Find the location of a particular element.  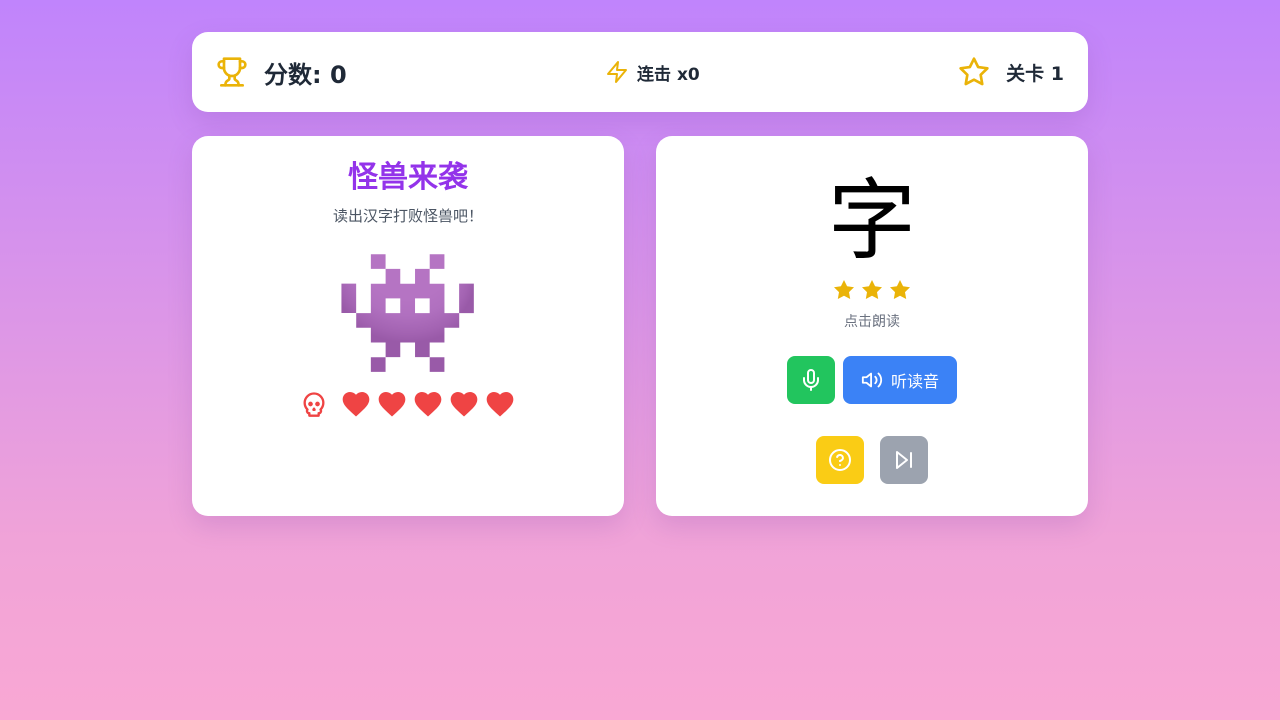

enemy-sprite: 👾 is located at coordinates (408, 313).